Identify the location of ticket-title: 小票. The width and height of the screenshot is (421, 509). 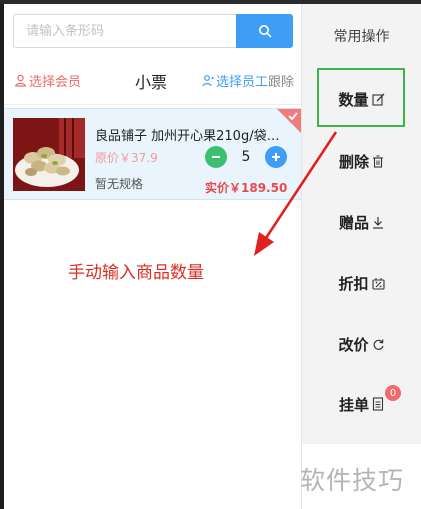
(151, 82).